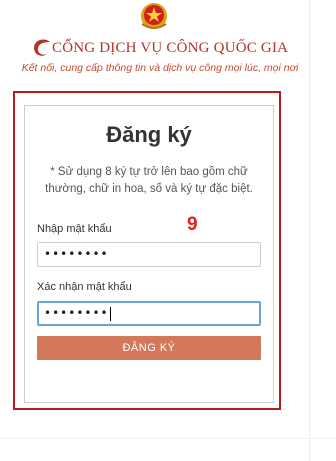 The width and height of the screenshot is (336, 461). What do you see at coordinates (192, 224) in the screenshot?
I see `step-number: 9` at bounding box center [192, 224].